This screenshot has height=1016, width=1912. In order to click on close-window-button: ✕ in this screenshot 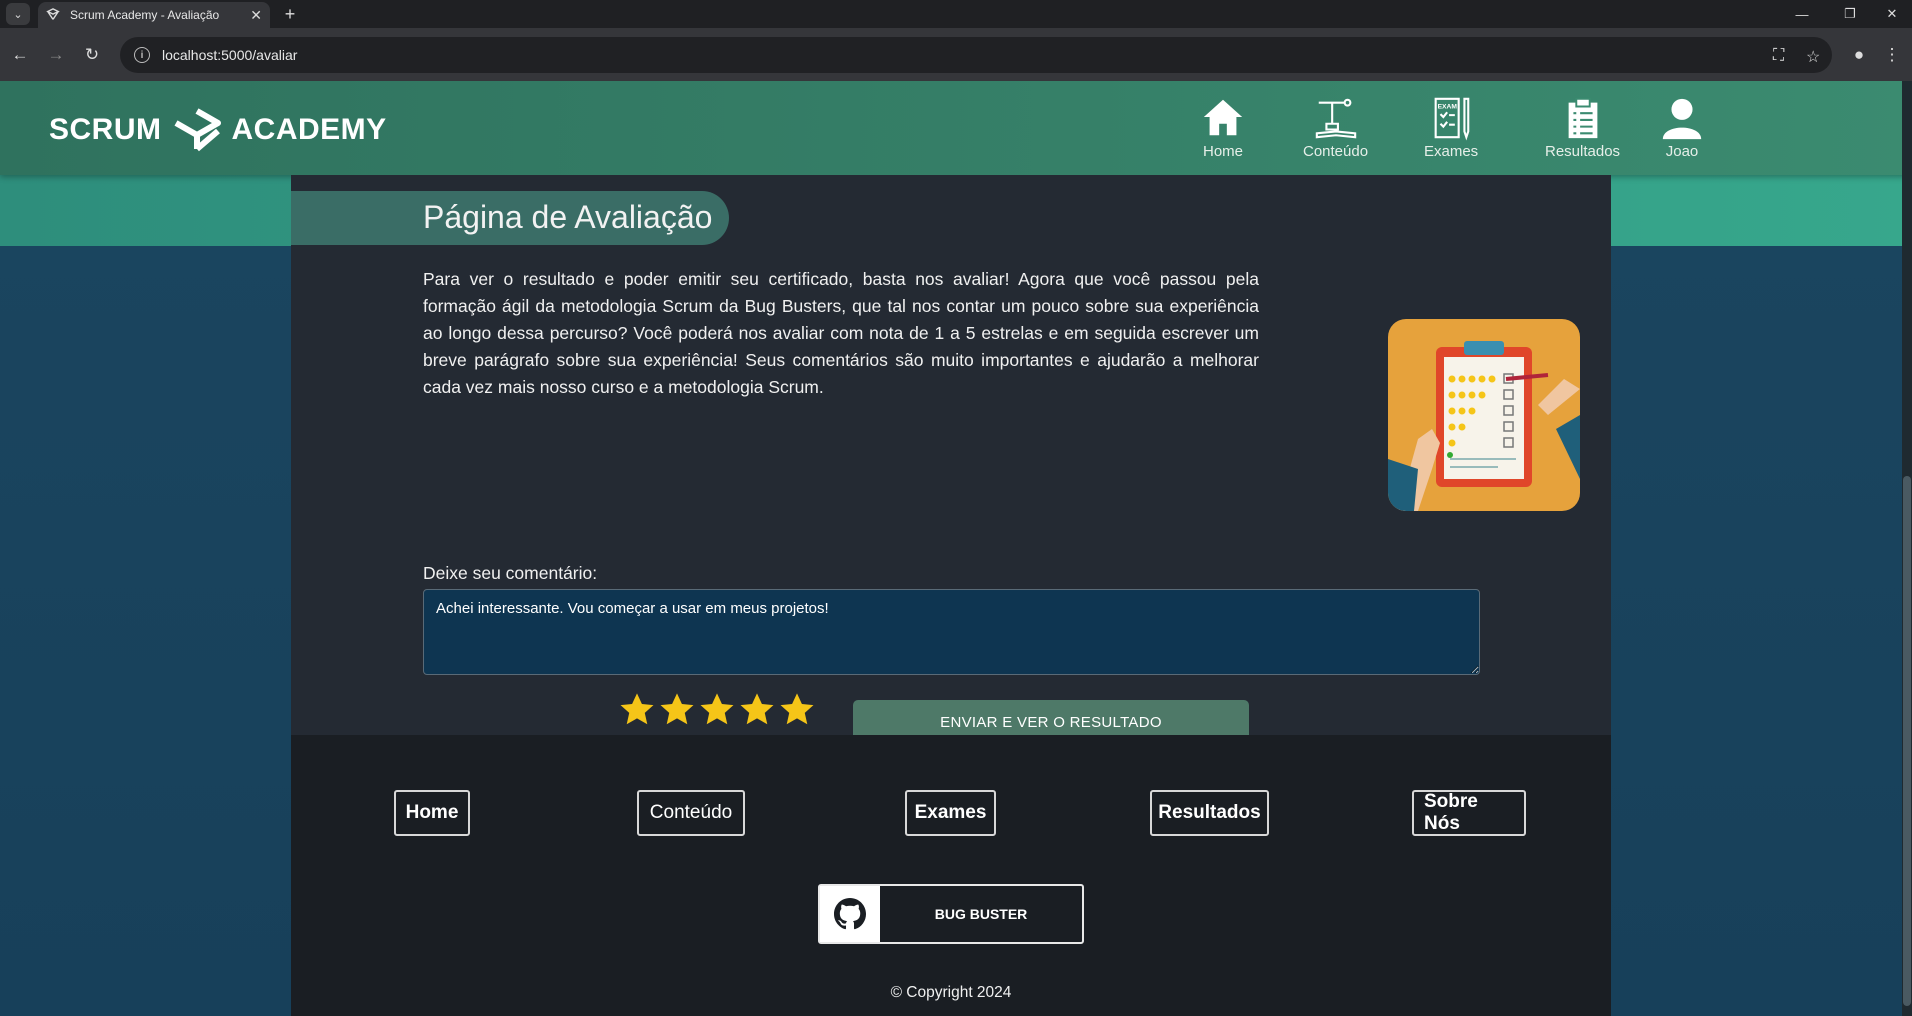, I will do `click(1892, 14)`.